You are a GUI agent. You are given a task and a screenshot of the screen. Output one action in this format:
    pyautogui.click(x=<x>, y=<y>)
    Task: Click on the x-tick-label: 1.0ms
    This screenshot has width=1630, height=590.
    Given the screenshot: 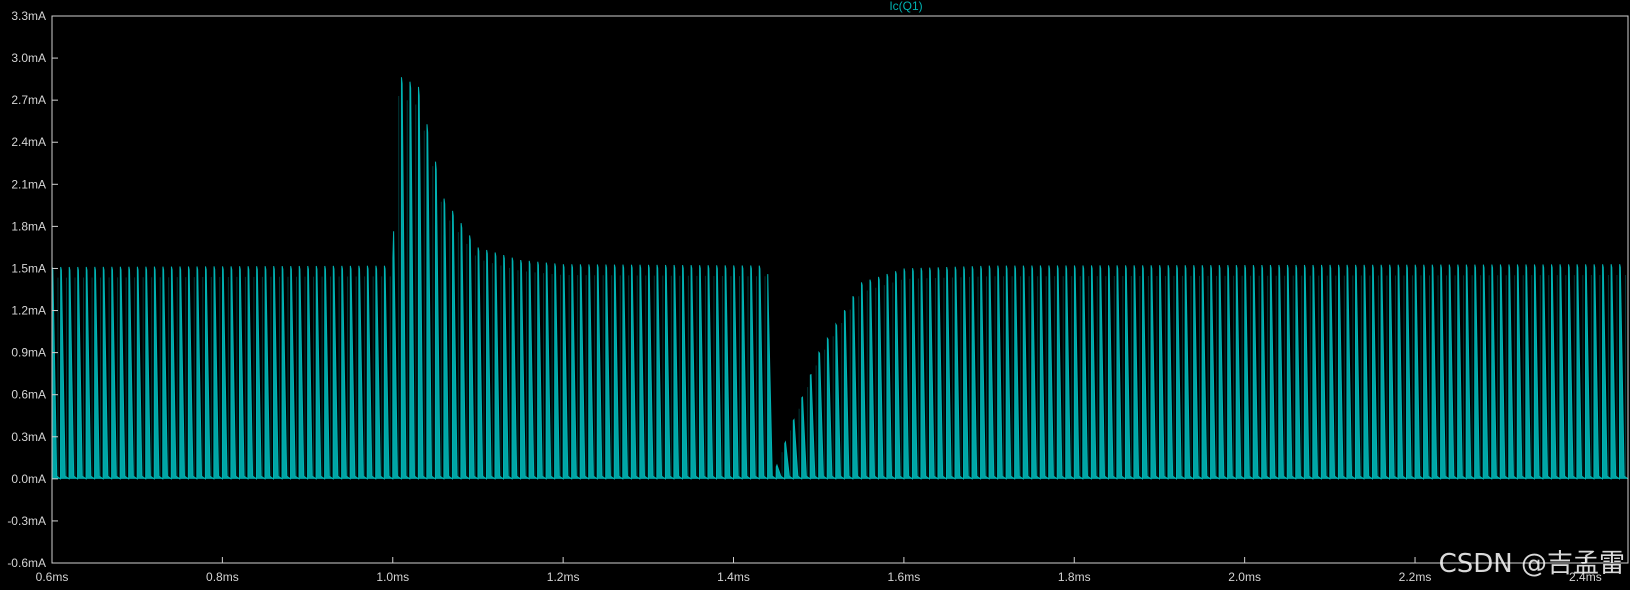 What is the action you would take?
    pyautogui.click(x=392, y=577)
    